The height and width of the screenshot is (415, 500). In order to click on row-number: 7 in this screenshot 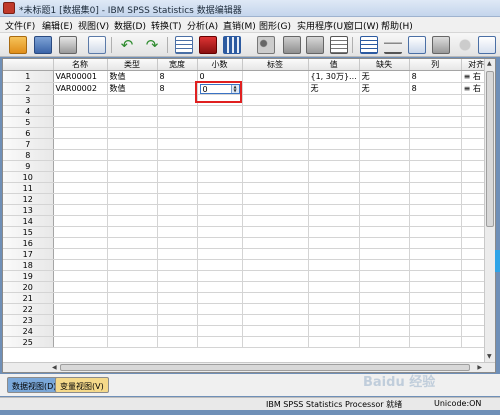, I will do `click(28, 144)`.